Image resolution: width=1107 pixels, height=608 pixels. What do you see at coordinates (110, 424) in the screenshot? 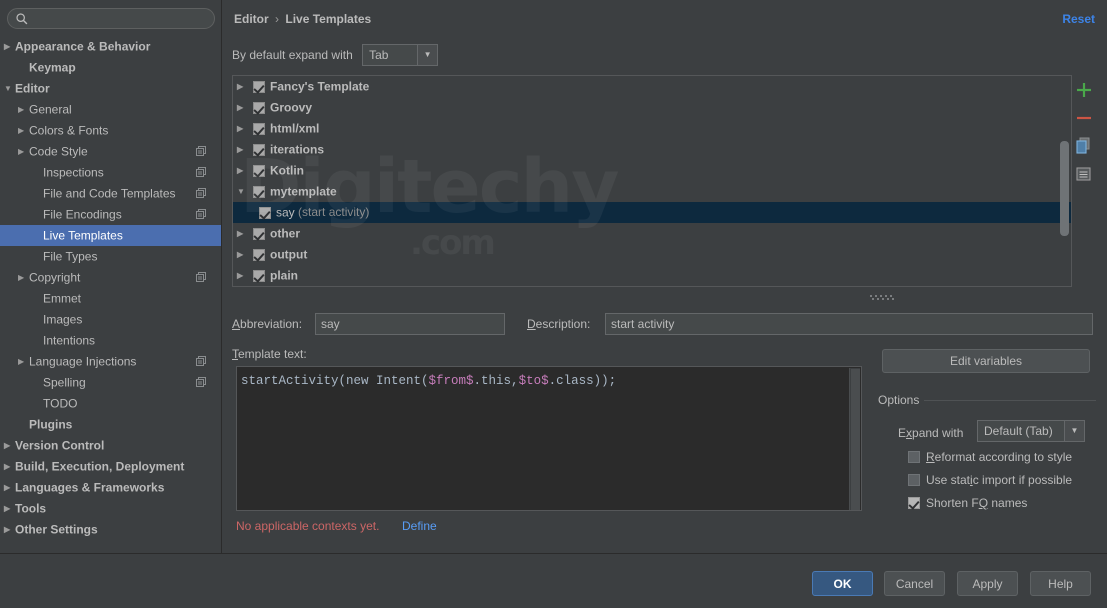
I see `sidebar-item-plugins: ▶Plugins` at bounding box center [110, 424].